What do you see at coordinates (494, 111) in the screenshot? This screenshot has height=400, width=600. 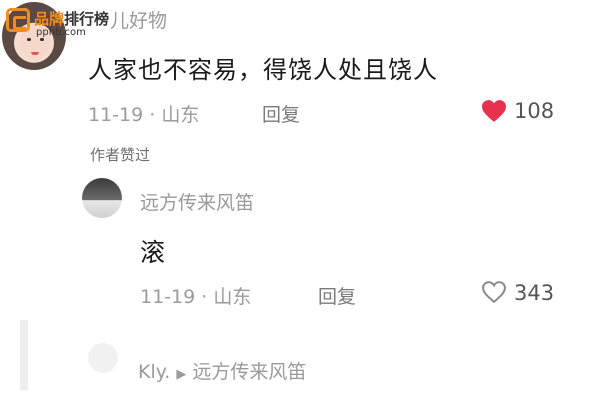 I see `like-heart-icon` at bounding box center [494, 111].